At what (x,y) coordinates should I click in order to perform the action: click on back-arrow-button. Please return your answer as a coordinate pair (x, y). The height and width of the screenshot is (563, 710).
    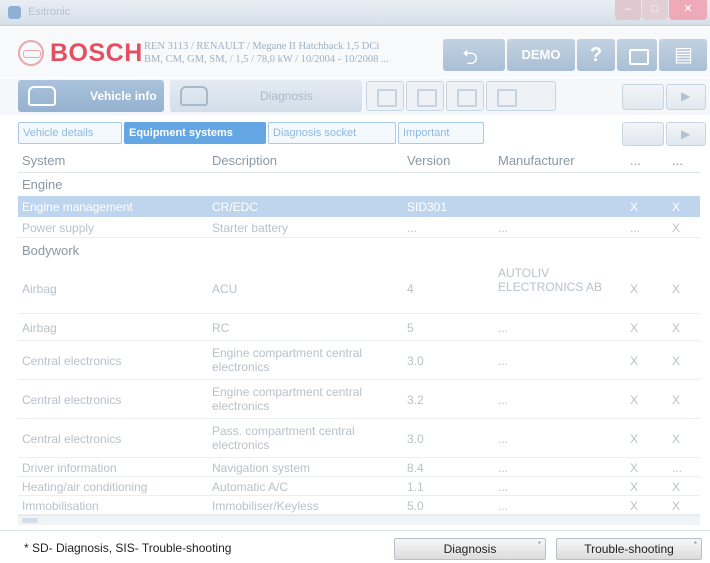
    Looking at the image, I should click on (474, 58).